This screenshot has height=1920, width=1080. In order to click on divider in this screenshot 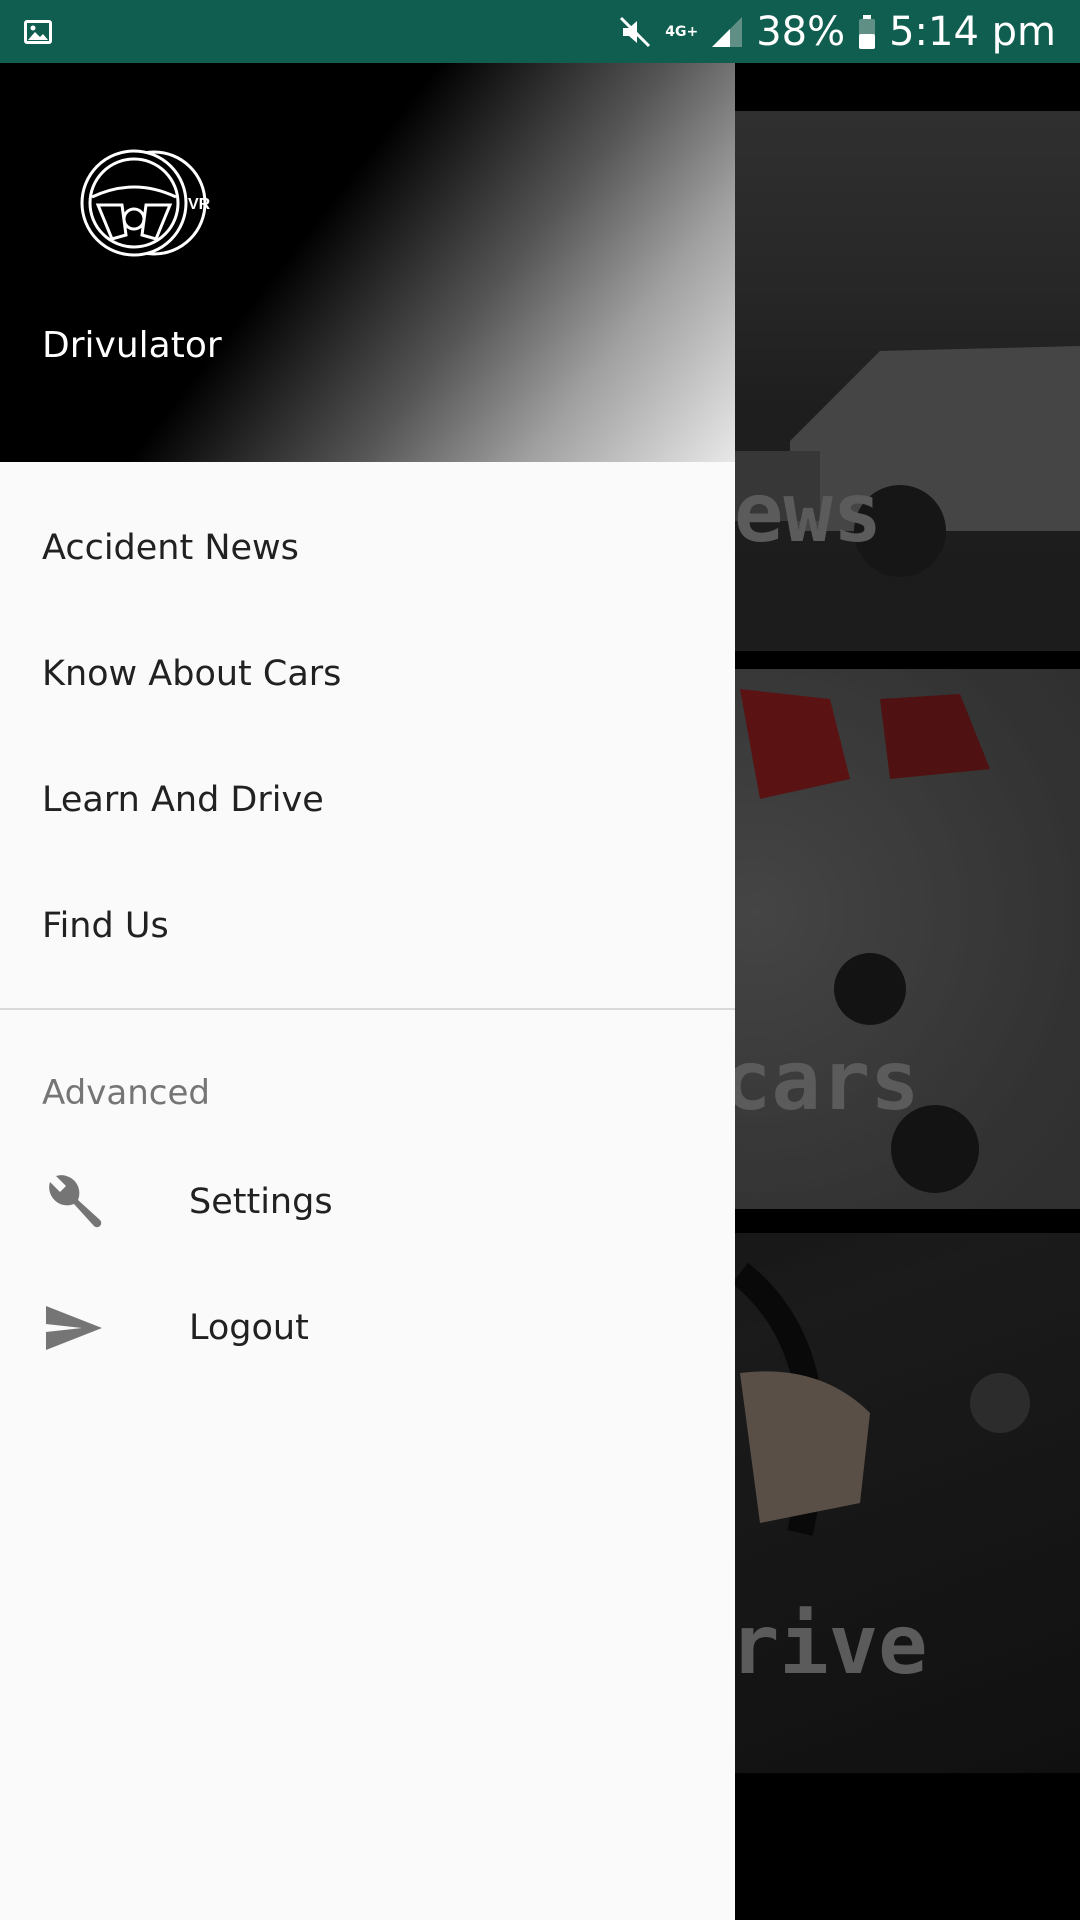, I will do `click(367, 1009)`.